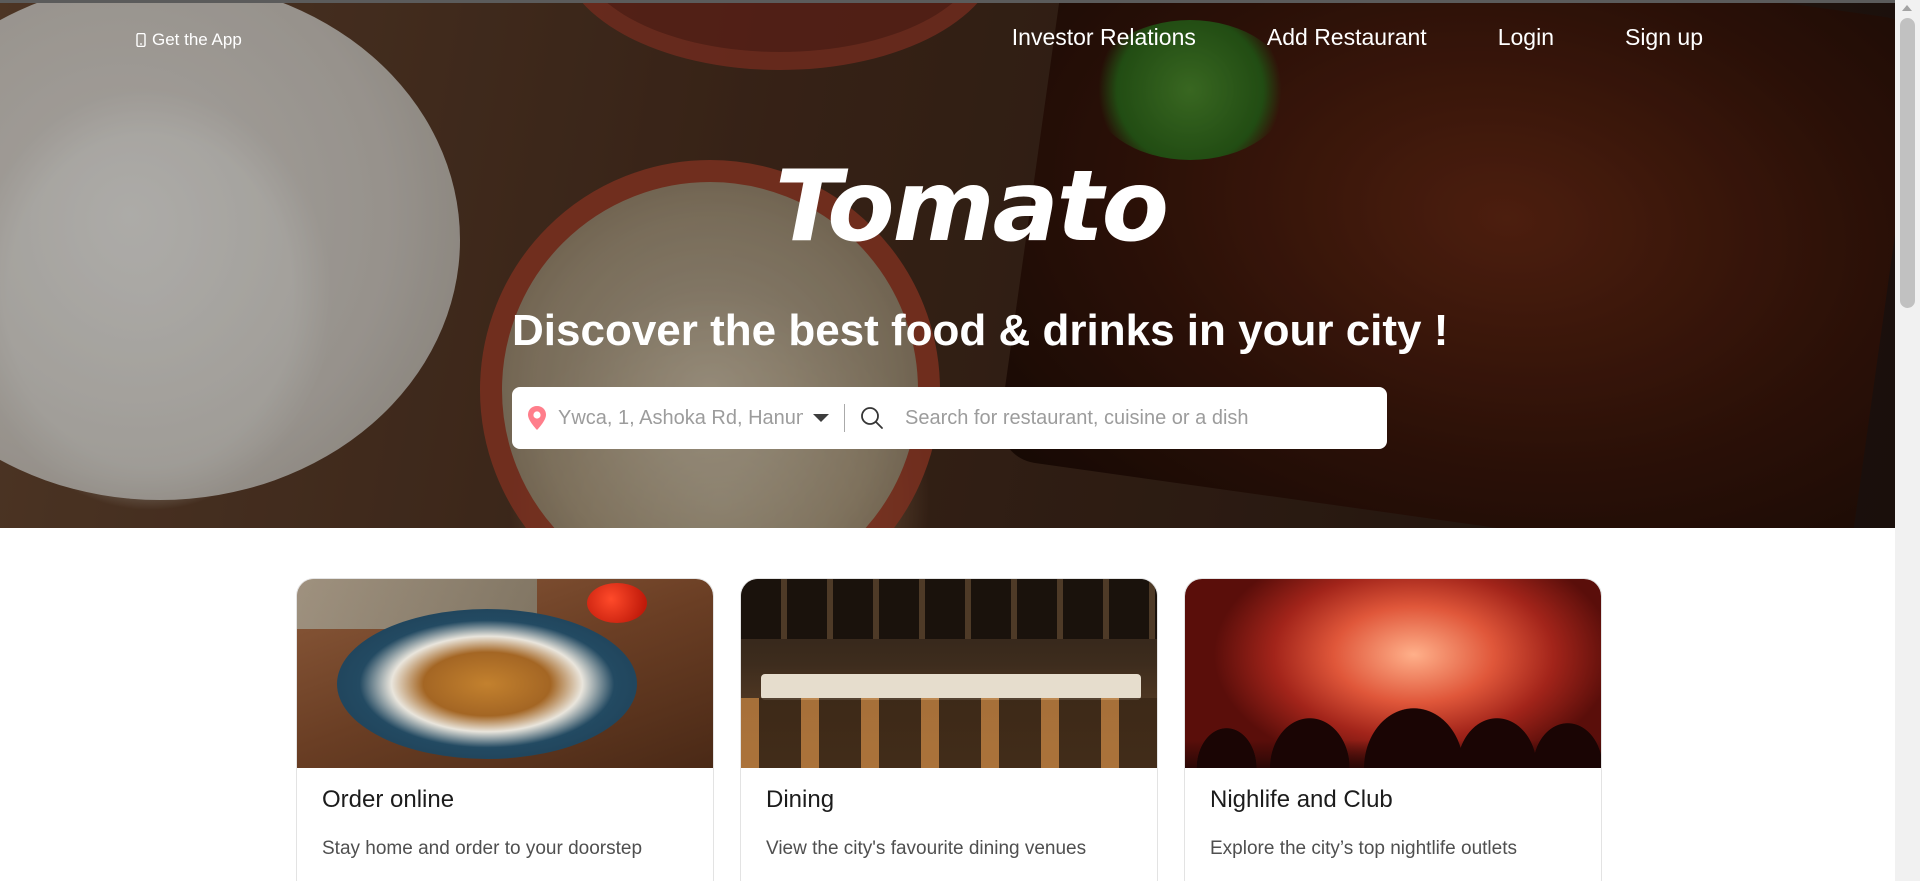  What do you see at coordinates (800, 799) in the screenshot?
I see `card-title: Dining` at bounding box center [800, 799].